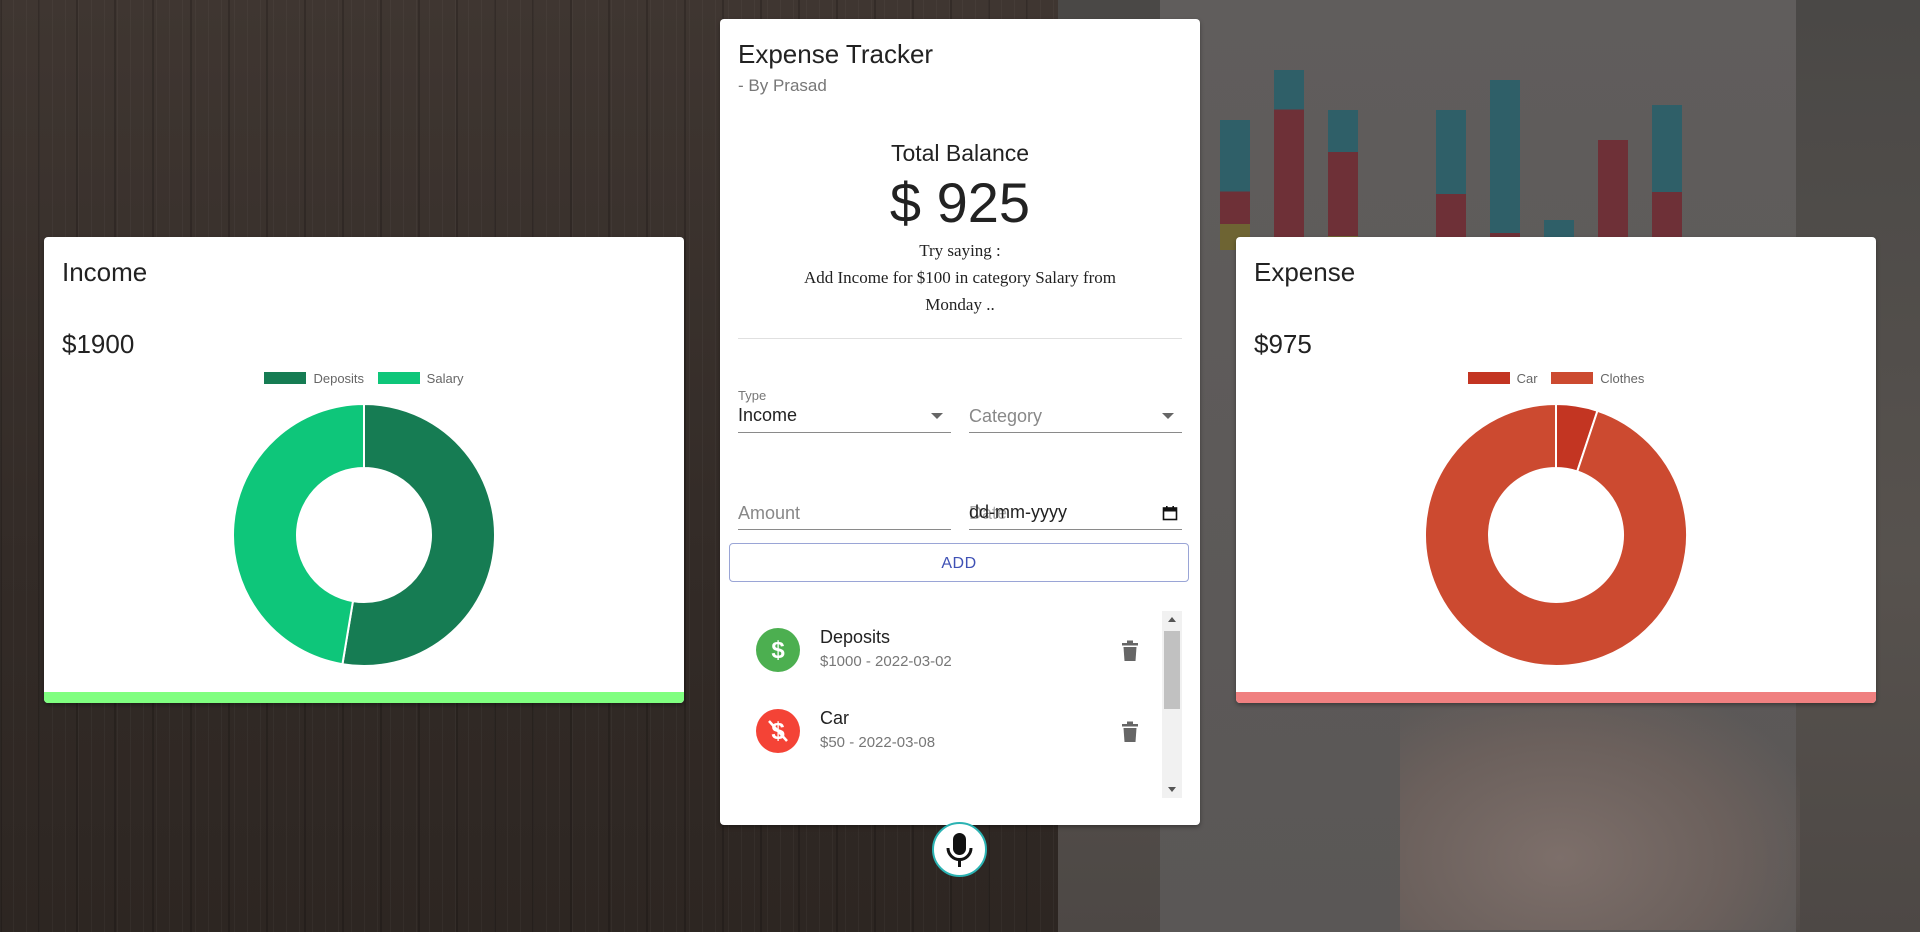 This screenshot has width=1920, height=932. I want to click on transaction-name: Car, so click(835, 718).